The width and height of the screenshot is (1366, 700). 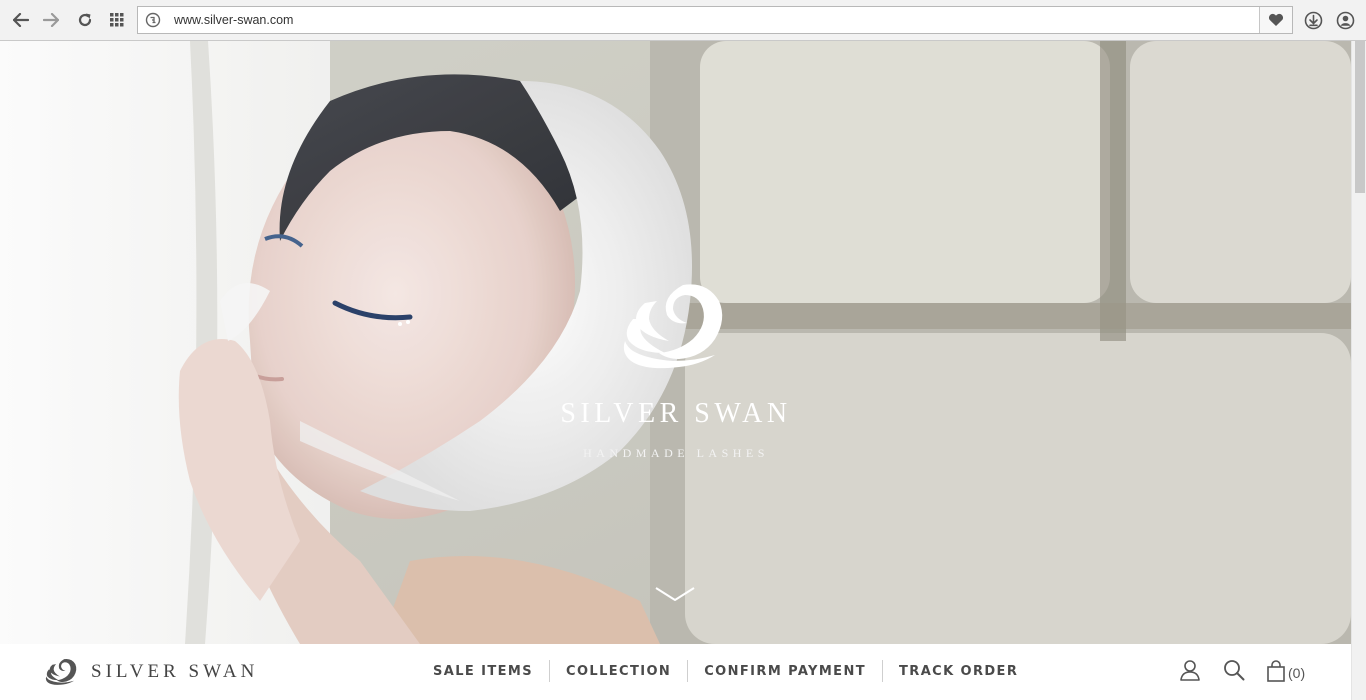 I want to click on scrollbar-thumb, so click(x=1360, y=117).